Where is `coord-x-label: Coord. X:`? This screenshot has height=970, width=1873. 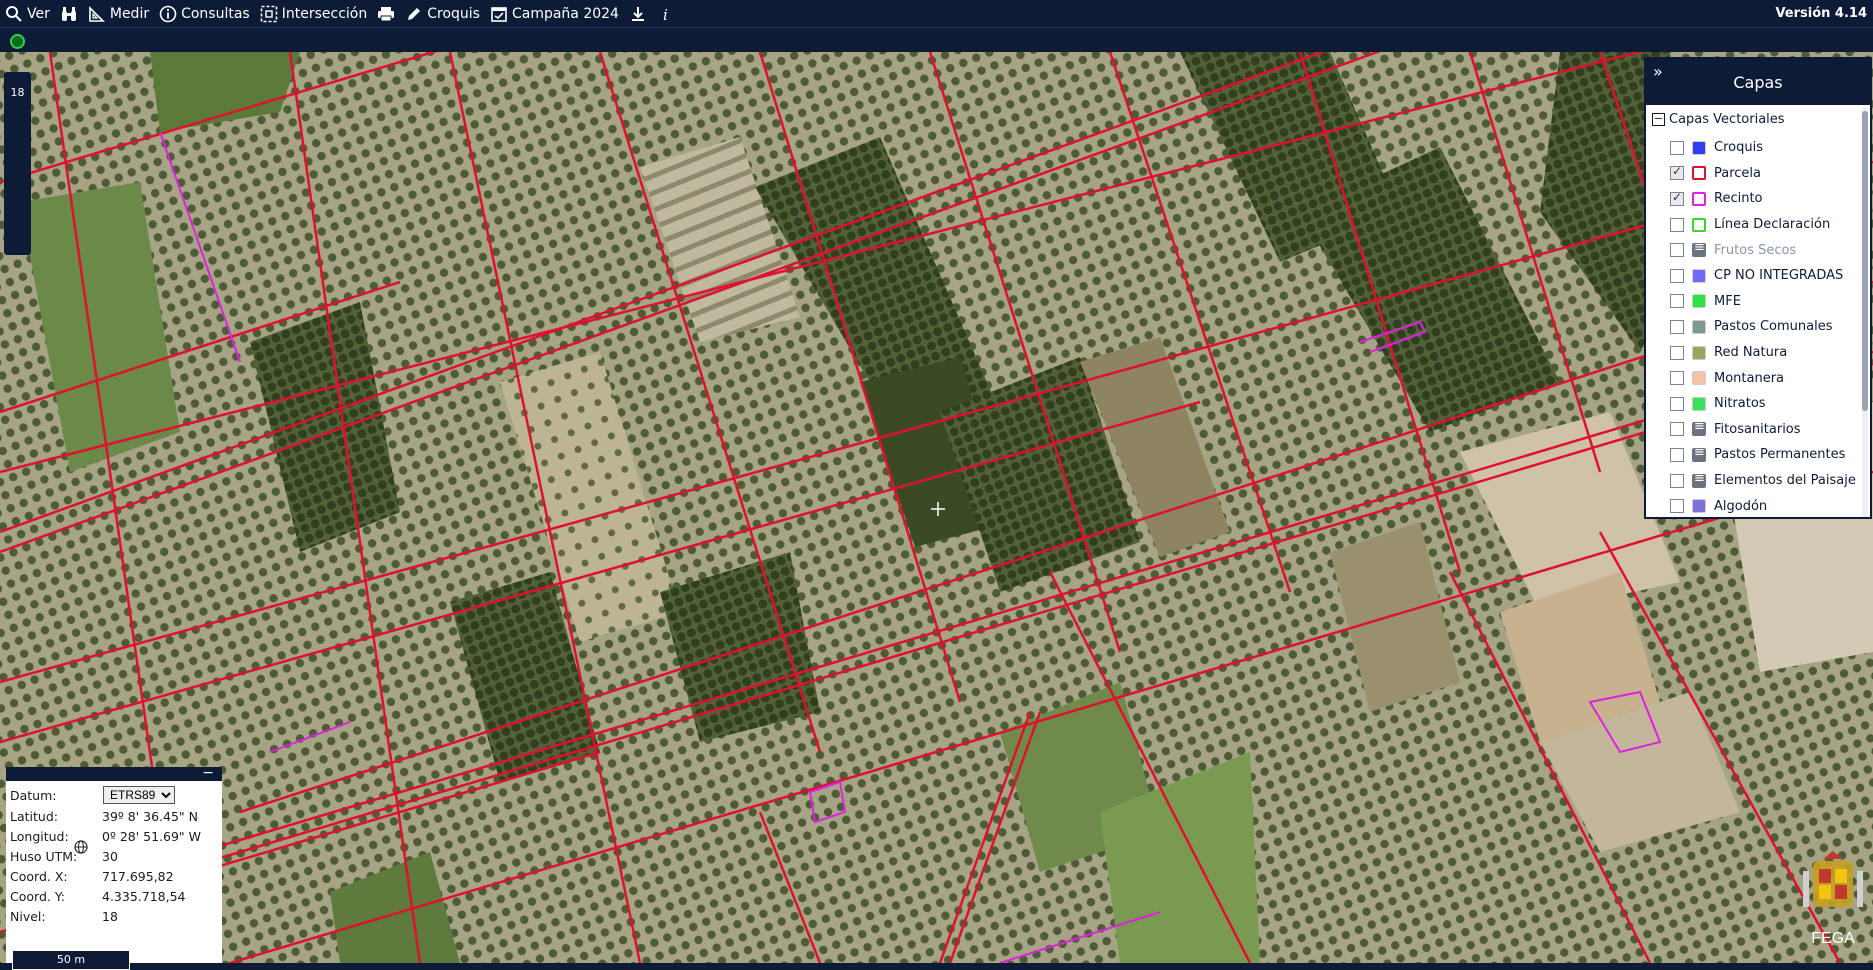
coord-x-label: Coord. X: is located at coordinates (39, 876).